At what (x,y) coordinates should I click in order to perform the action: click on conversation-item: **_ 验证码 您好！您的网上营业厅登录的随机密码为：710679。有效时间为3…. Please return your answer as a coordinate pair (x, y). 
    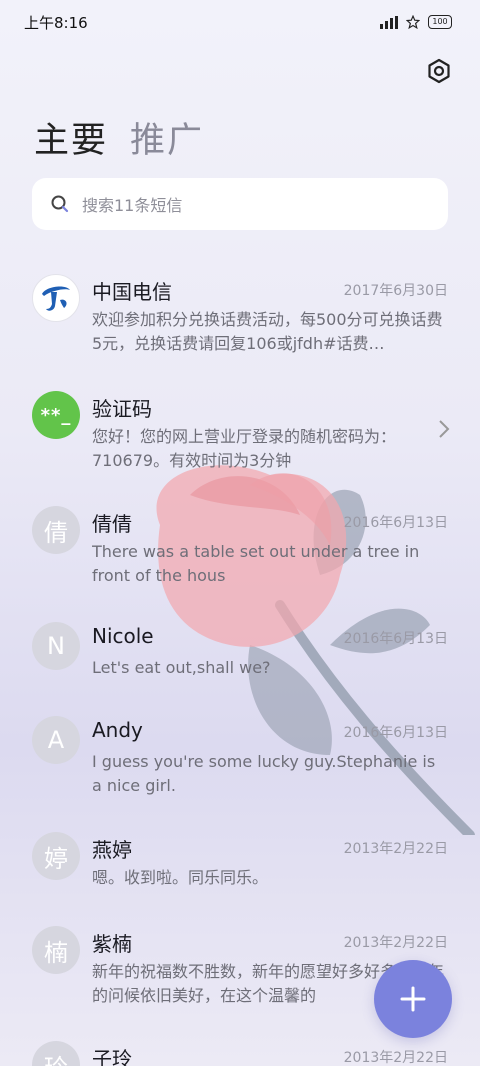
    Looking at the image, I should click on (240, 436).